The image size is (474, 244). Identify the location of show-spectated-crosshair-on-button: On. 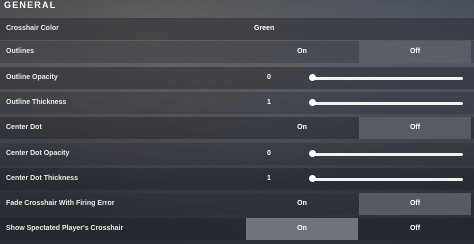
(302, 229).